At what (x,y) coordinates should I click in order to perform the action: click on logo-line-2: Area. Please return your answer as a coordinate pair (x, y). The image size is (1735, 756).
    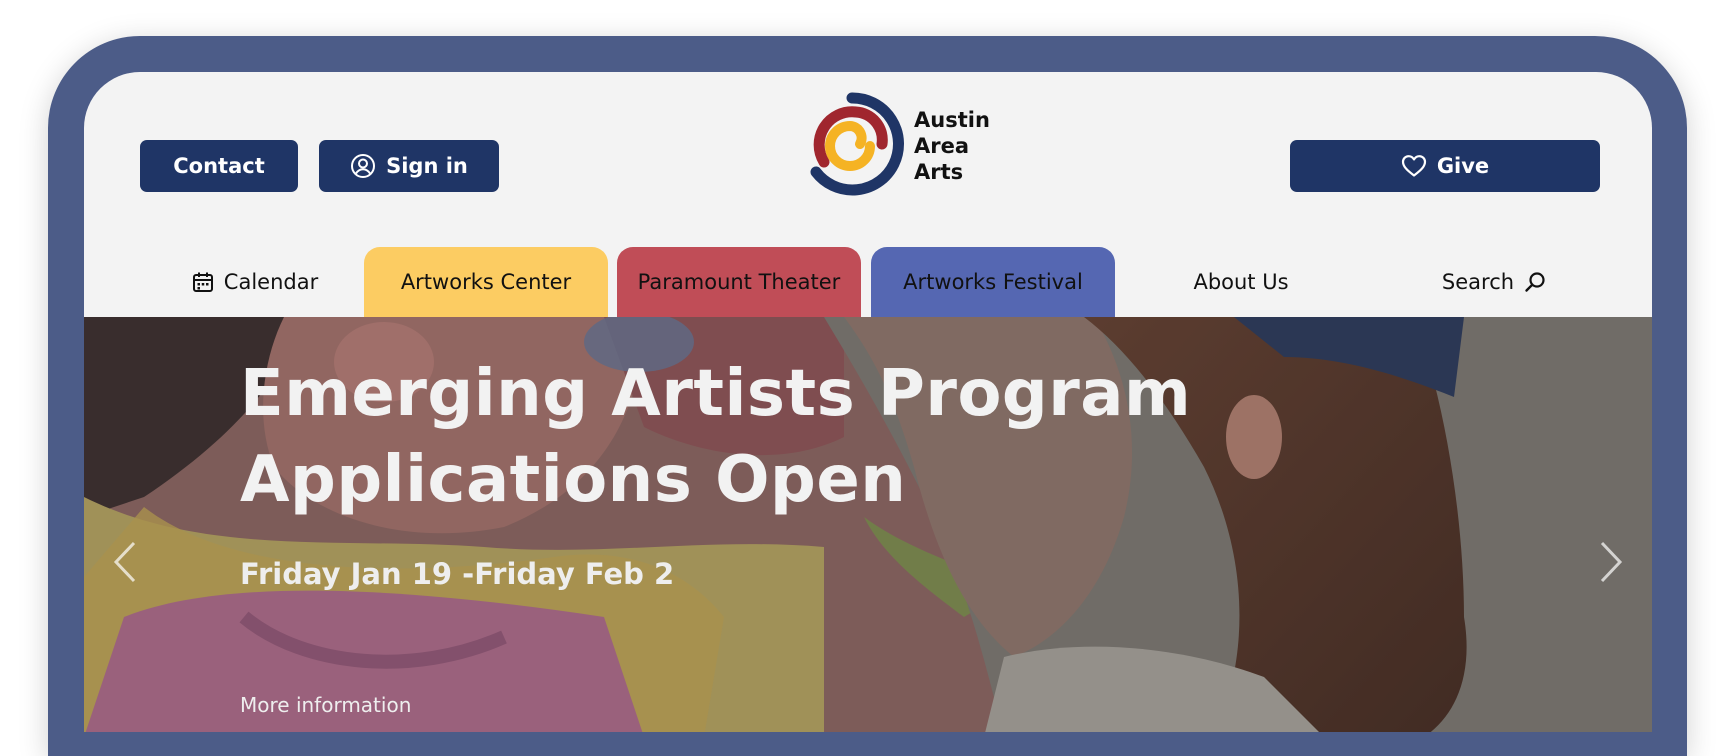
    Looking at the image, I should click on (942, 146).